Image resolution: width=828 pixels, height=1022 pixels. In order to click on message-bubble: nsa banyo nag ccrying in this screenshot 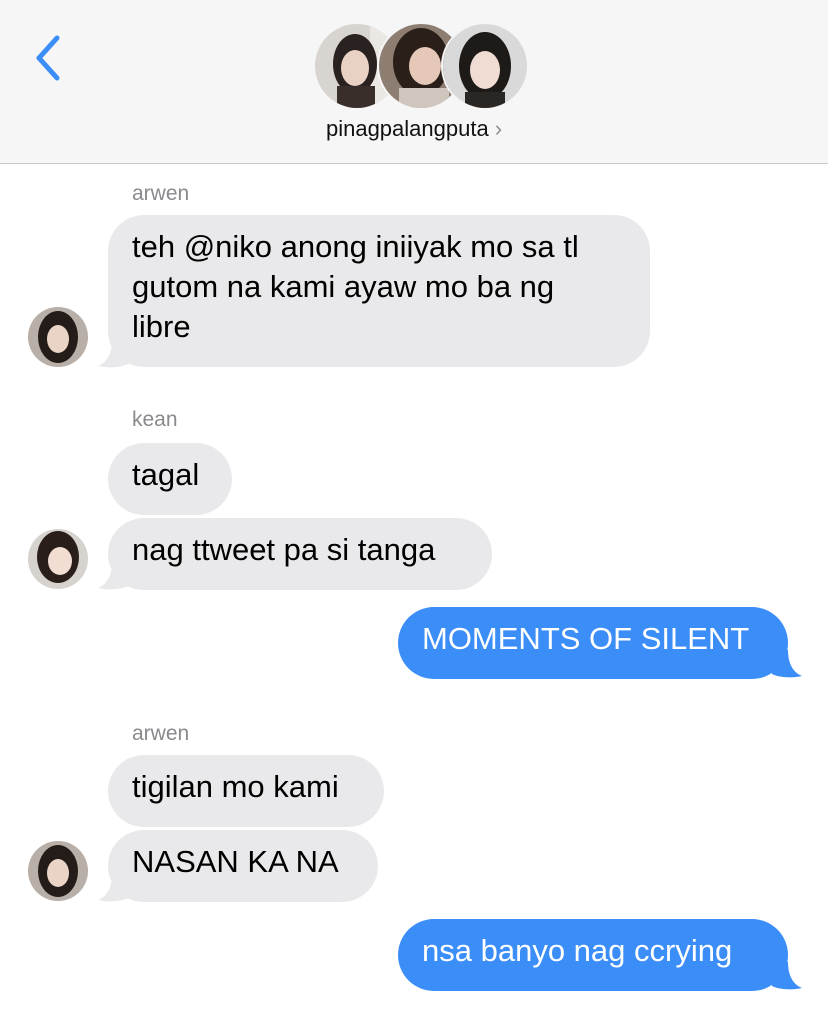, I will do `click(593, 955)`.